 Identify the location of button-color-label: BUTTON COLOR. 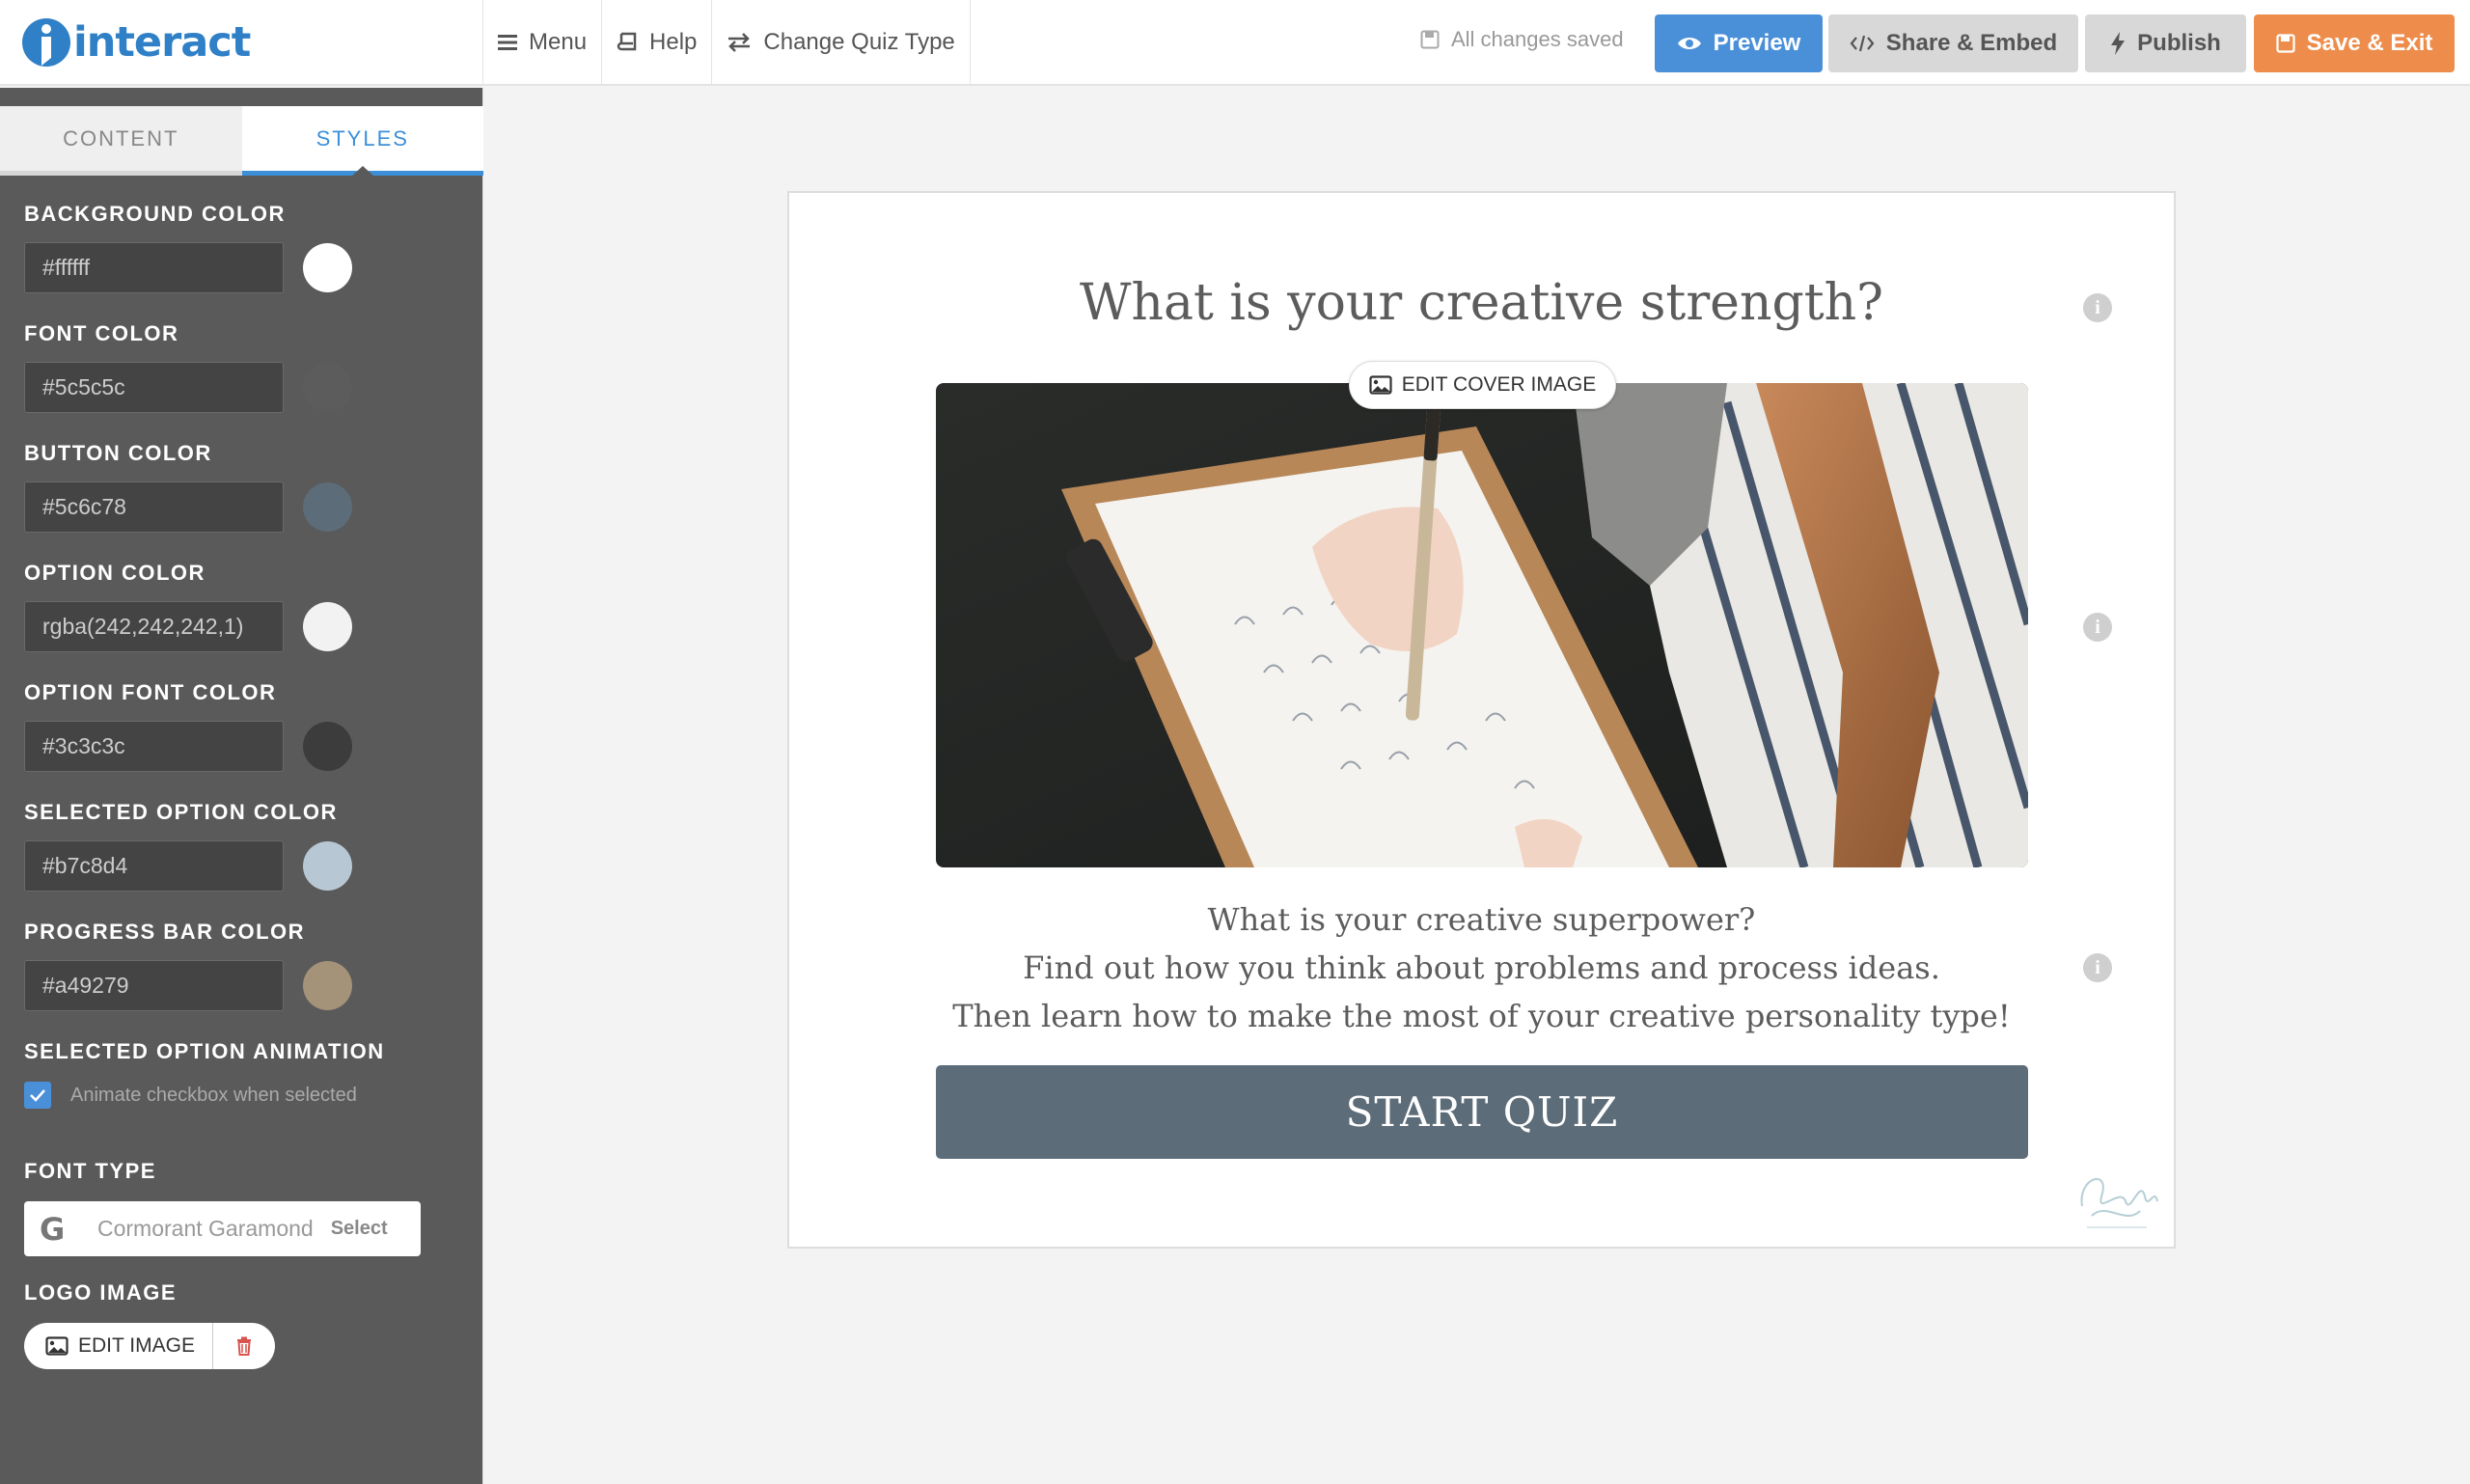
(118, 453).